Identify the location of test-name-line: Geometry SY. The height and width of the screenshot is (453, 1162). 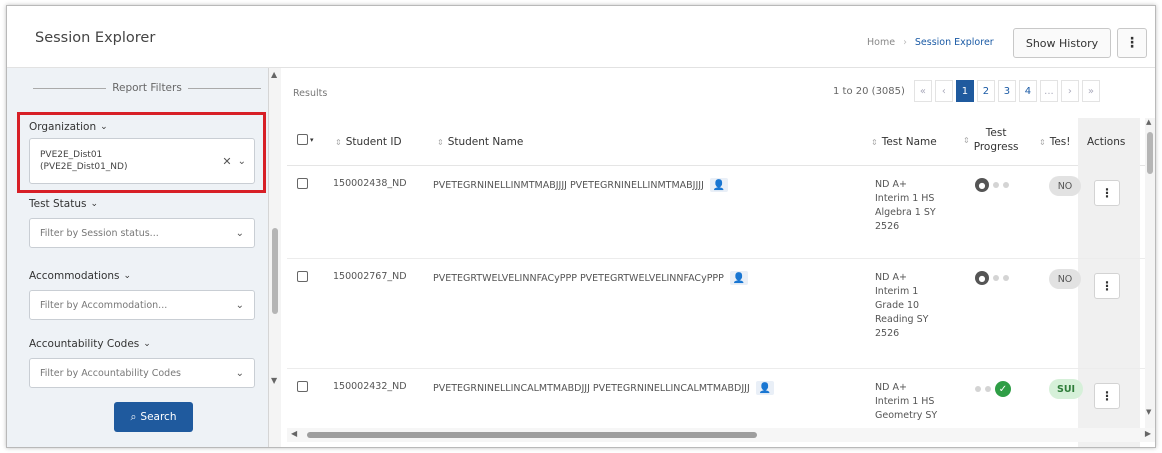
(906, 415).